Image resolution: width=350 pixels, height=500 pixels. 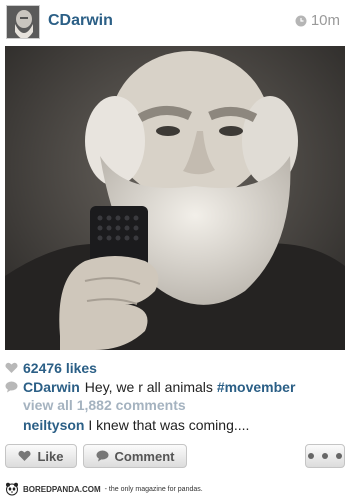 I want to click on caption-row: CDarwin Hey, we r all animals #movember, so click(x=150, y=387).